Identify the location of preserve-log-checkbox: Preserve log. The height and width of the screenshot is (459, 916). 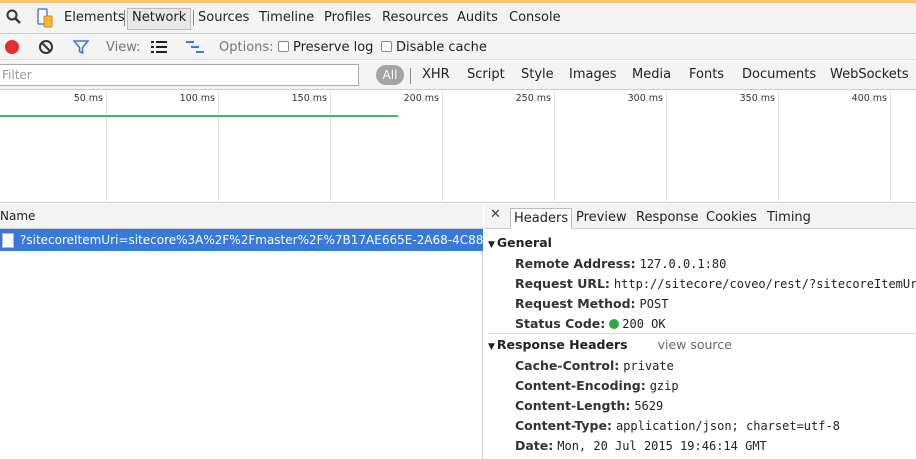
(325, 48).